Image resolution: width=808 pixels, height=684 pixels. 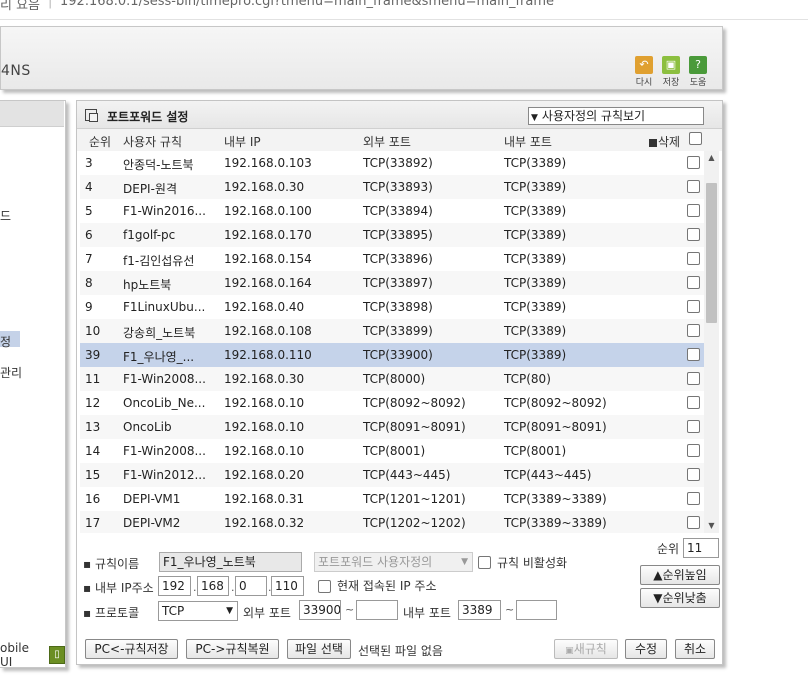 I want to click on disable-rule-checkbox, so click(x=484, y=562).